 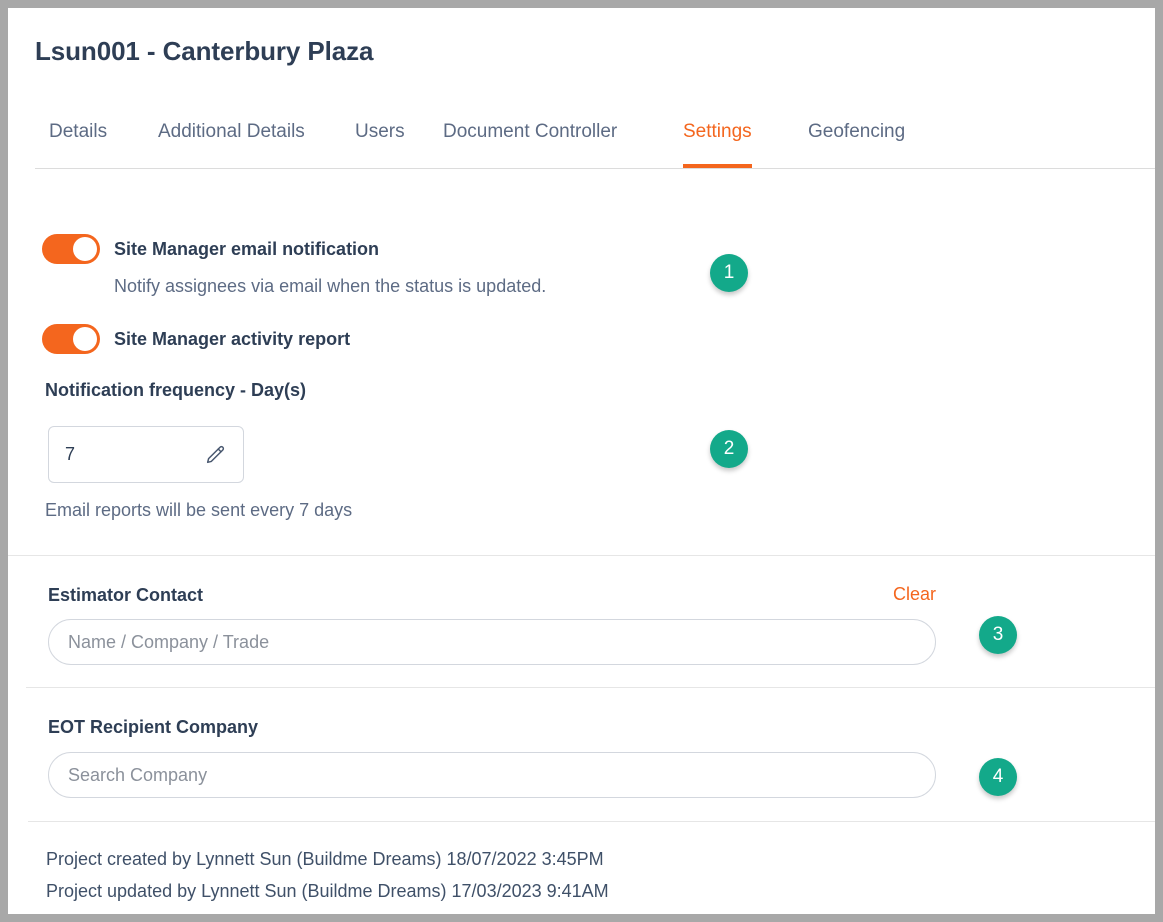 I want to click on annotation-badge-3: 3, so click(x=998, y=635).